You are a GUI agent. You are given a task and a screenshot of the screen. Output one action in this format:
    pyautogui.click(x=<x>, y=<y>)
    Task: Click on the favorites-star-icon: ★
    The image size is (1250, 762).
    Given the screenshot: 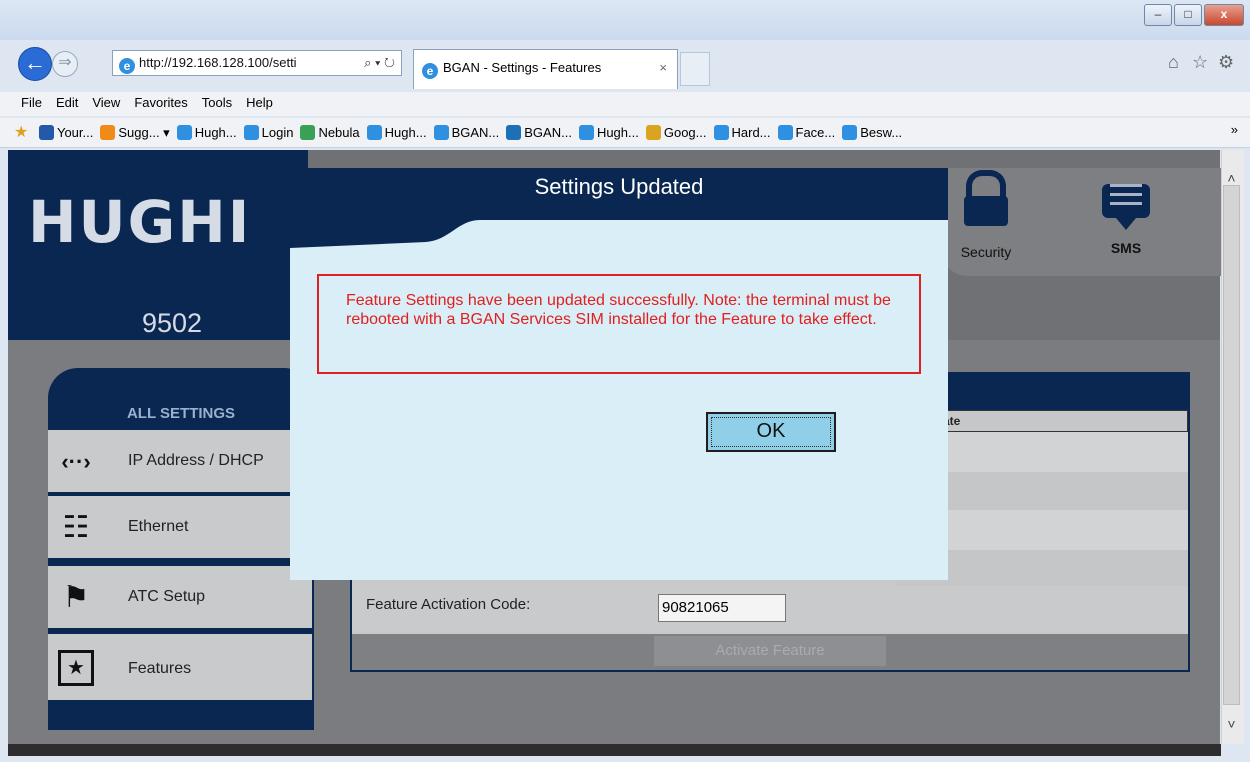 What is the action you would take?
    pyautogui.click(x=21, y=133)
    